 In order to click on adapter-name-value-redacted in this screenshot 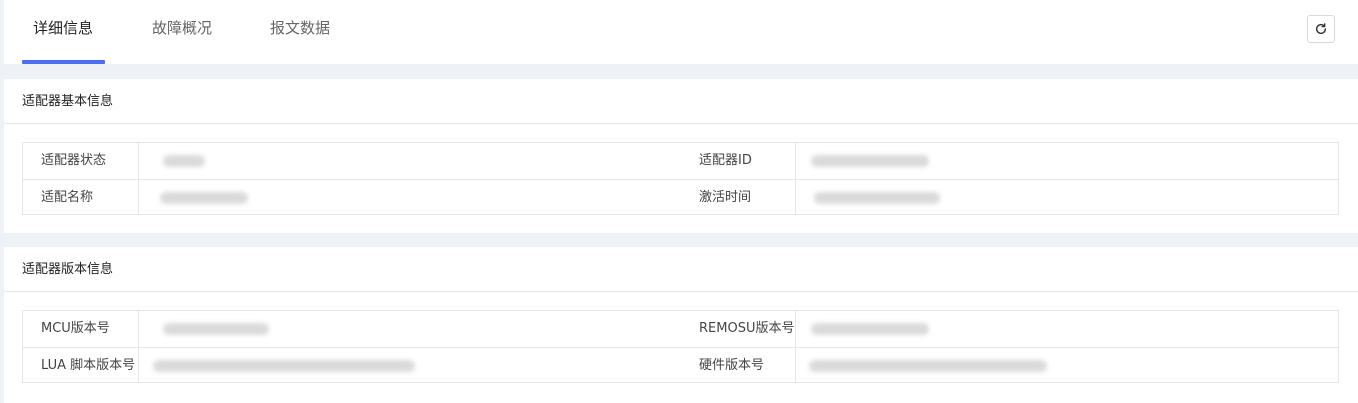, I will do `click(204, 198)`.